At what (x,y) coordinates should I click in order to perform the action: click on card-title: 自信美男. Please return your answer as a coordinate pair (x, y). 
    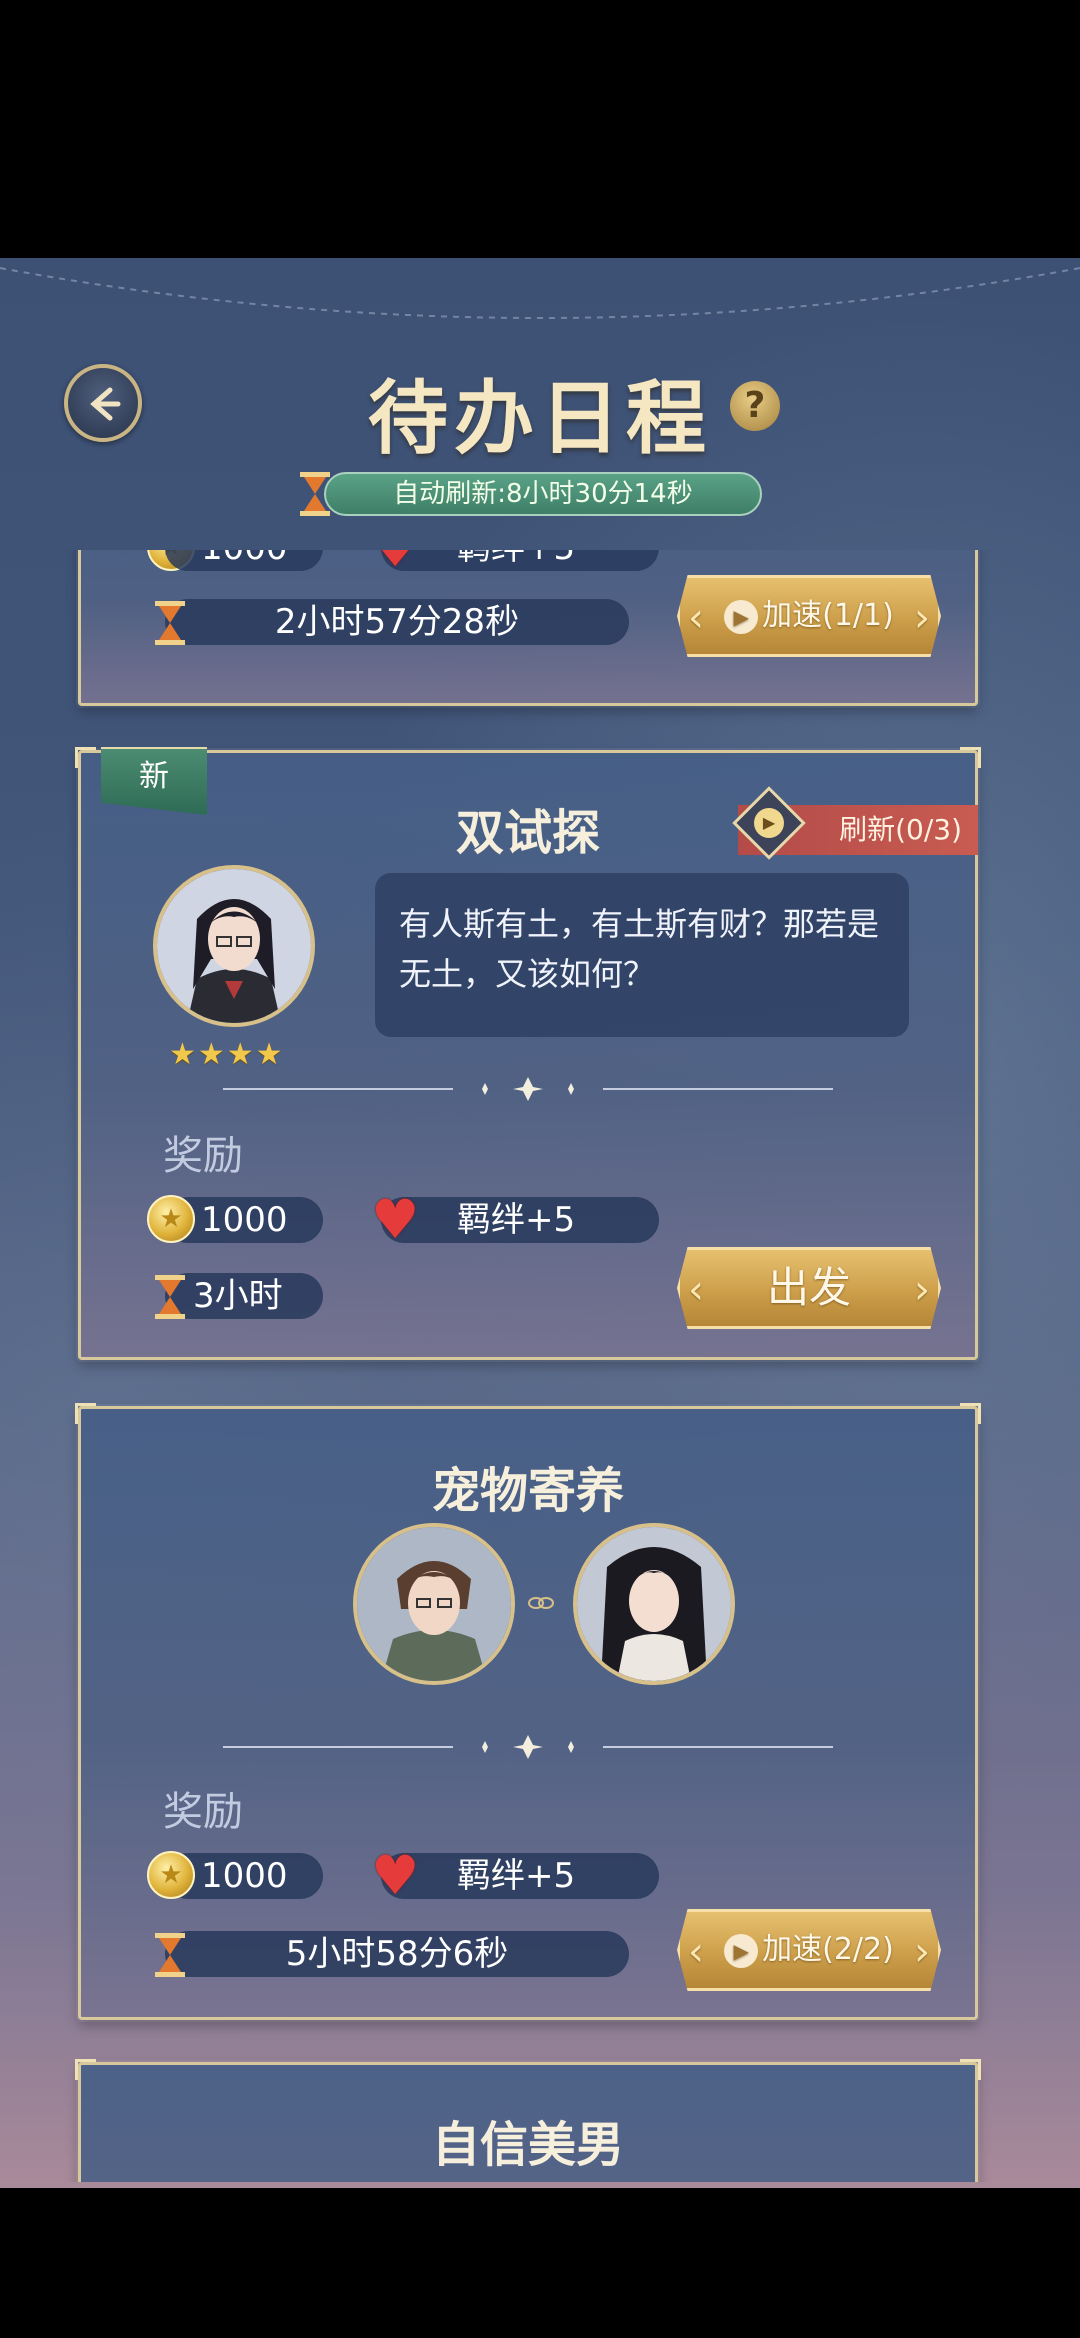
    Looking at the image, I should click on (527, 2145).